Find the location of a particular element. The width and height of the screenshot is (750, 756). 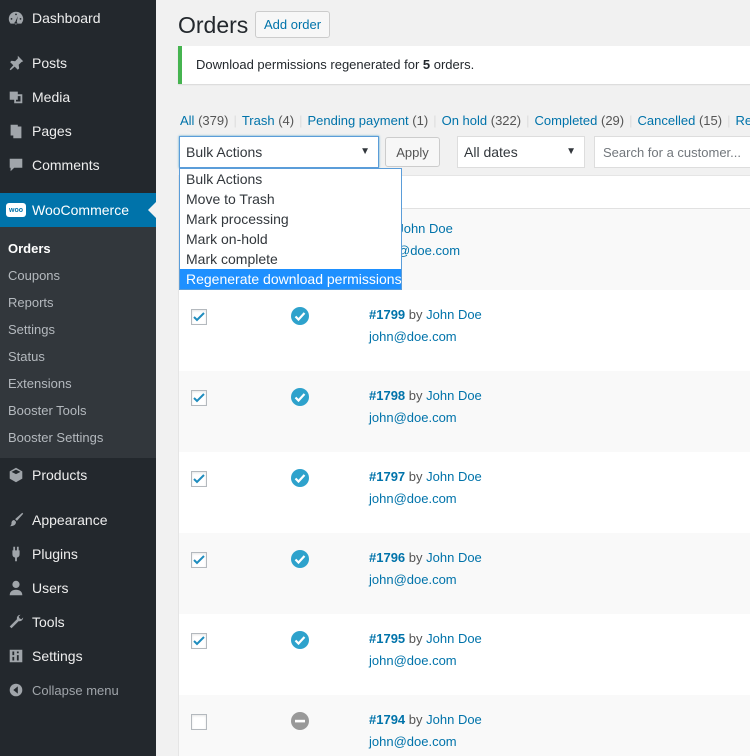

order-number: #1798 is located at coordinates (387, 395).